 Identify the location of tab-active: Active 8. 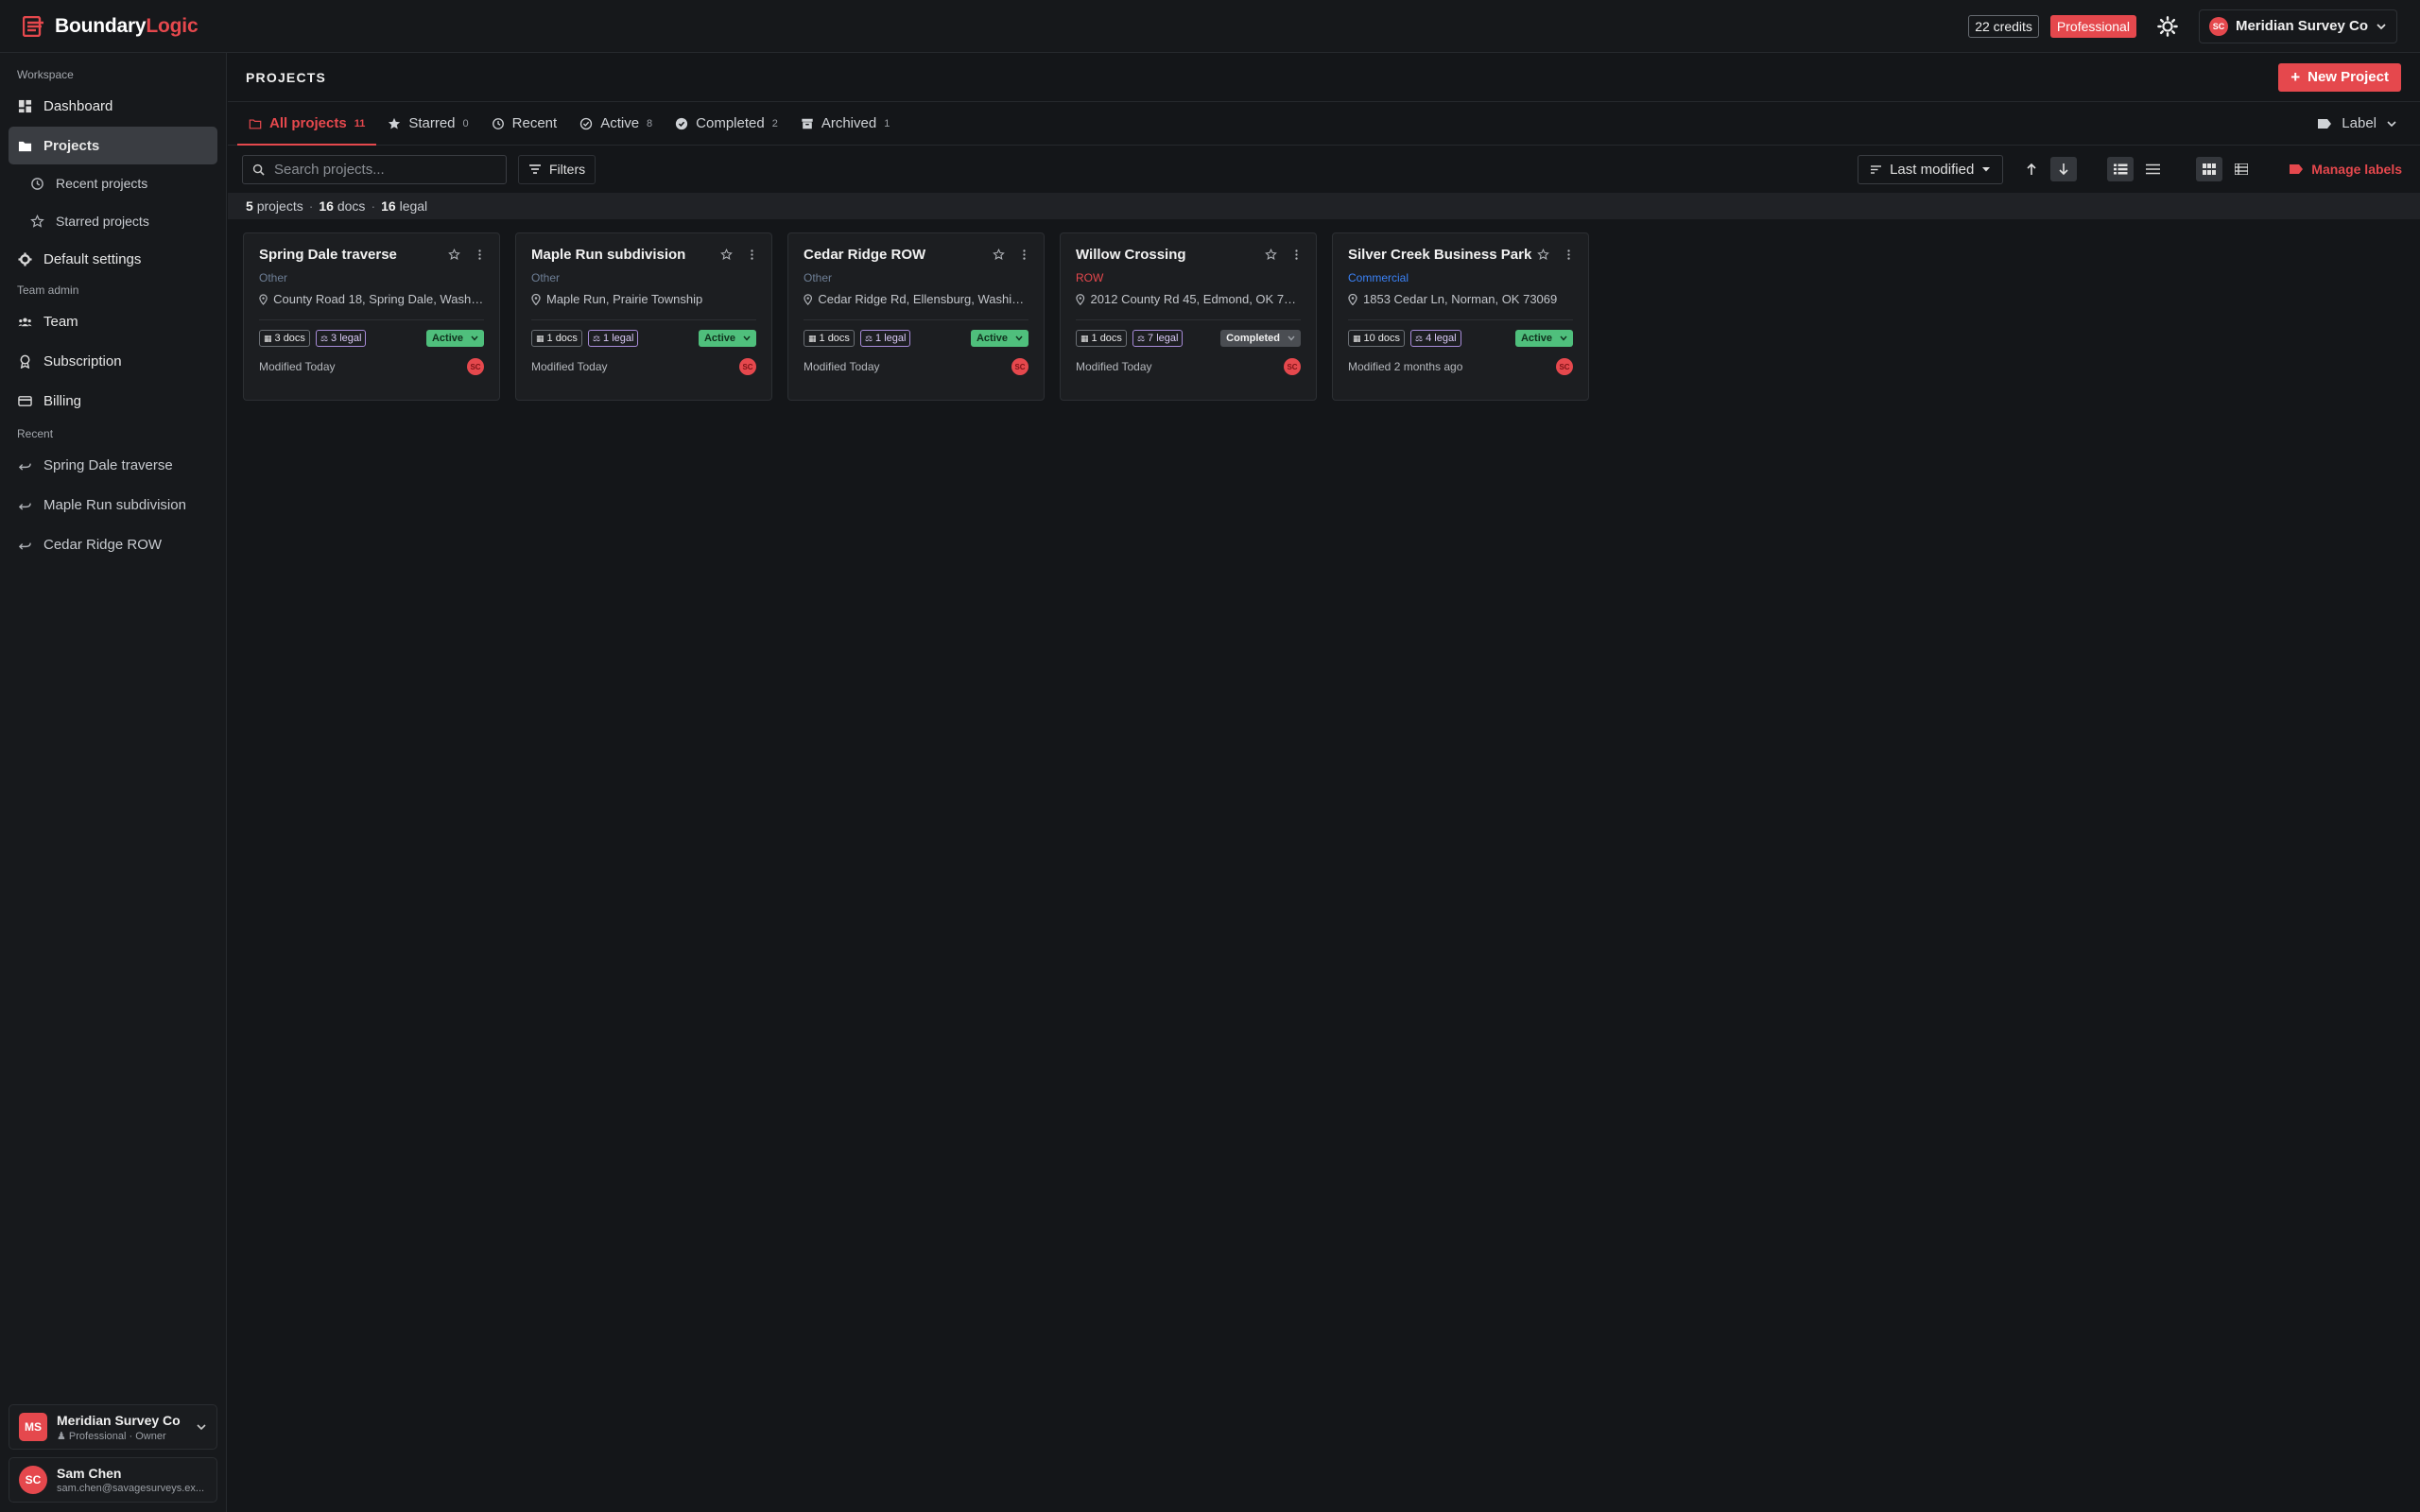
(616, 123).